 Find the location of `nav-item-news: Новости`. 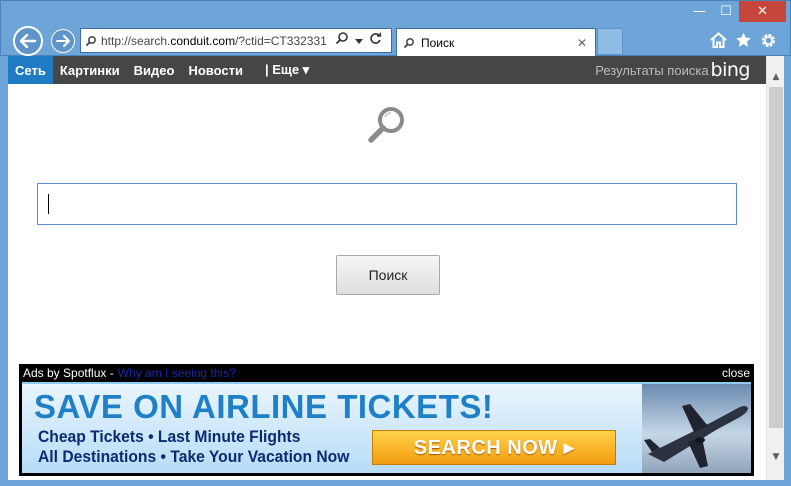

nav-item-news: Новости is located at coordinates (215, 70).